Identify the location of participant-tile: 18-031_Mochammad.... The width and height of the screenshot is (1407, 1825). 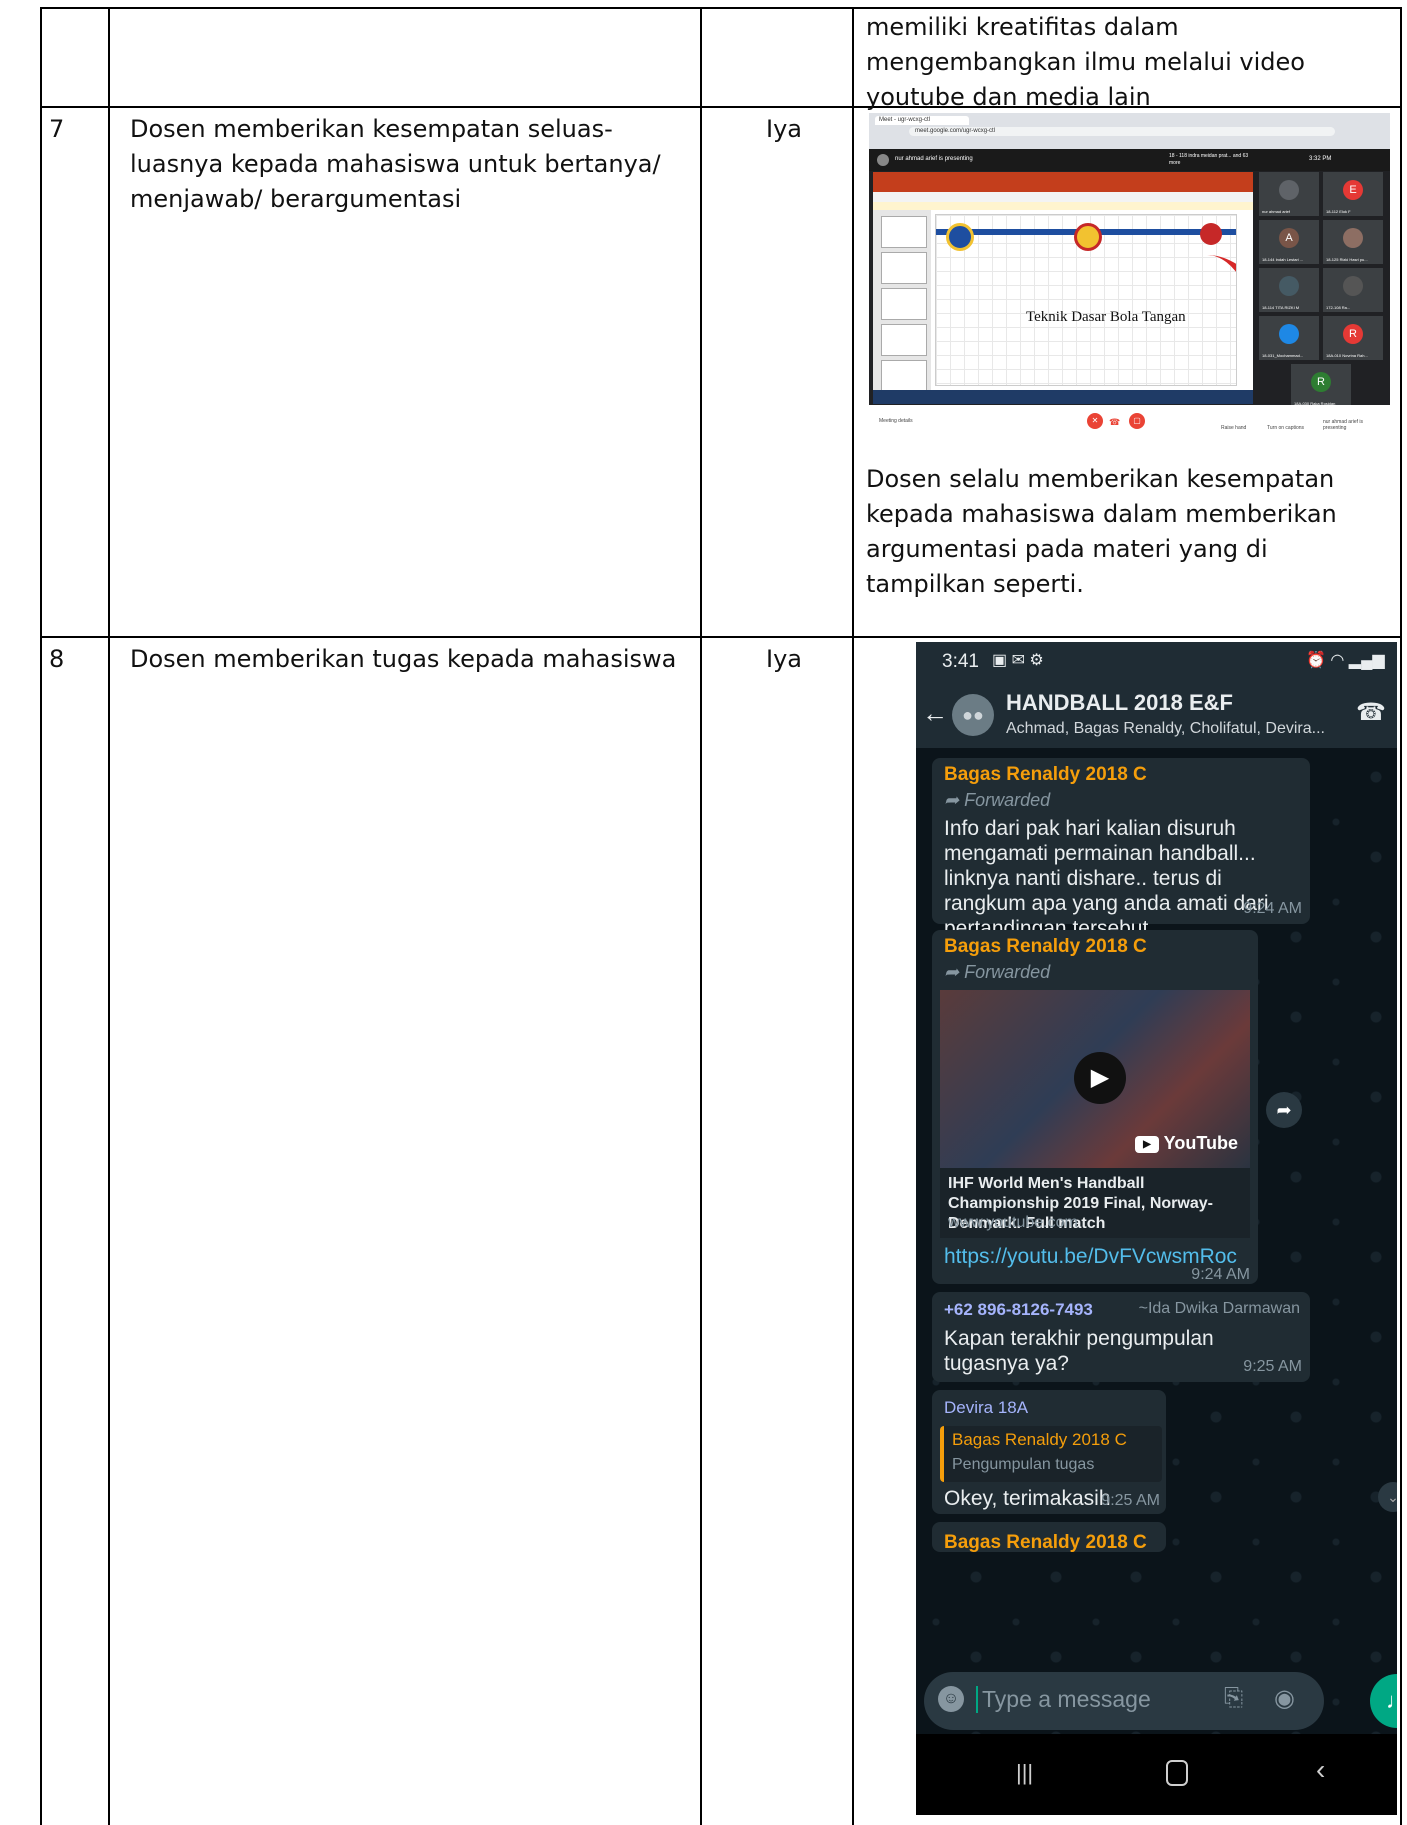
(1289, 338).